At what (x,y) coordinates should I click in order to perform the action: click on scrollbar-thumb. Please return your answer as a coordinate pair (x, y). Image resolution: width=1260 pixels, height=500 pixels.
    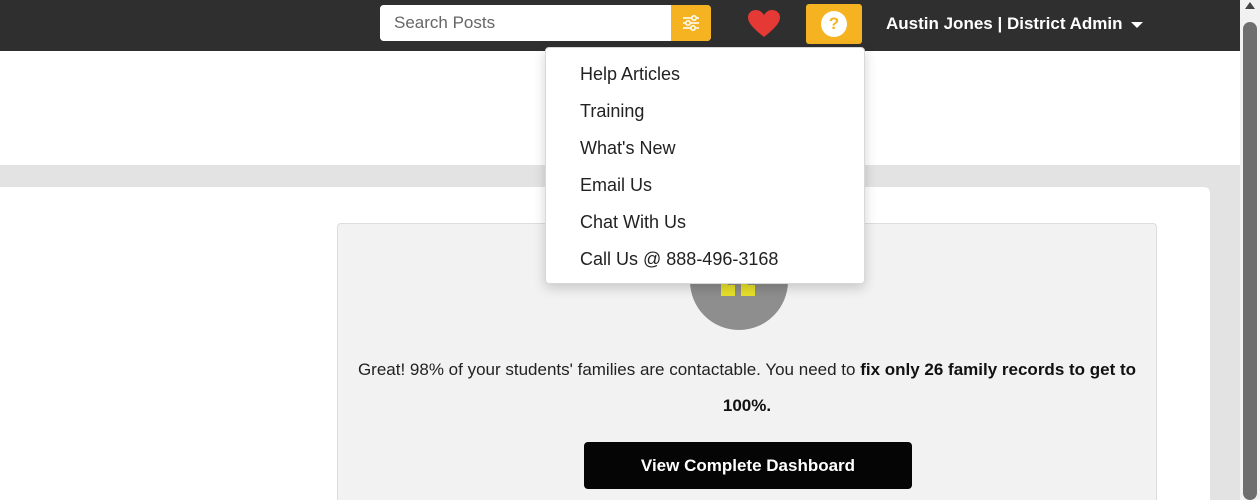
    Looking at the image, I should click on (1250, 261).